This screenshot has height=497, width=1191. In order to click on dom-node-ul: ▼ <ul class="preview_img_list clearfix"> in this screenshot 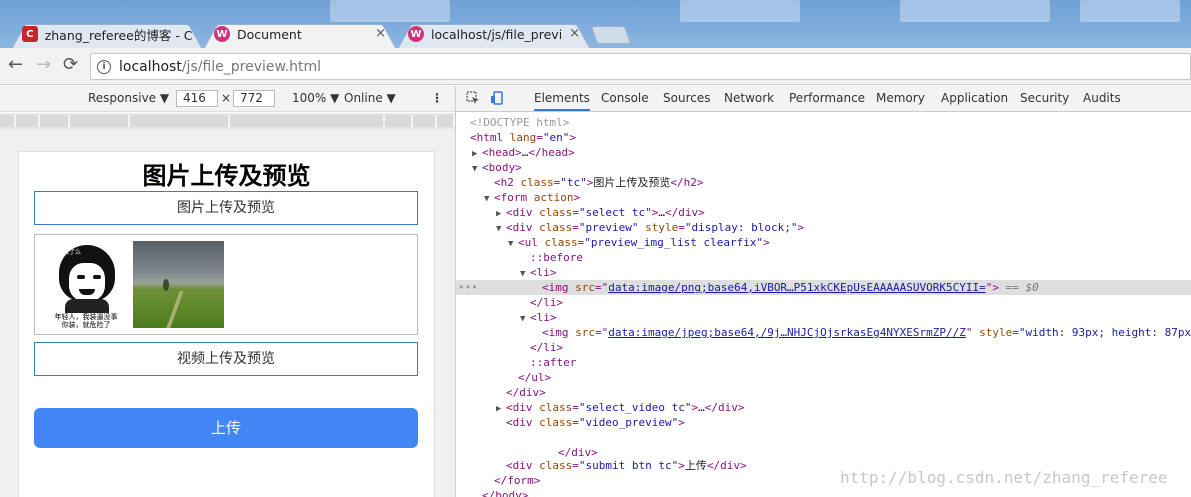, I will do `click(823, 242)`.